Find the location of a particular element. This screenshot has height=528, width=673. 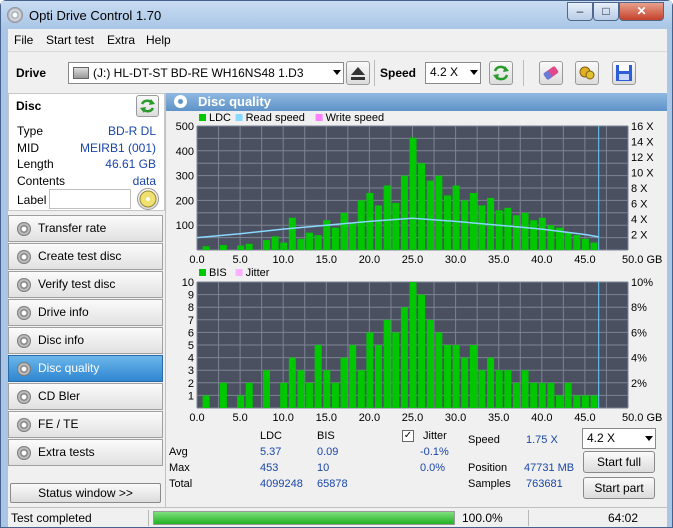

stat-ldc-value: 453 is located at coordinates (269, 468).